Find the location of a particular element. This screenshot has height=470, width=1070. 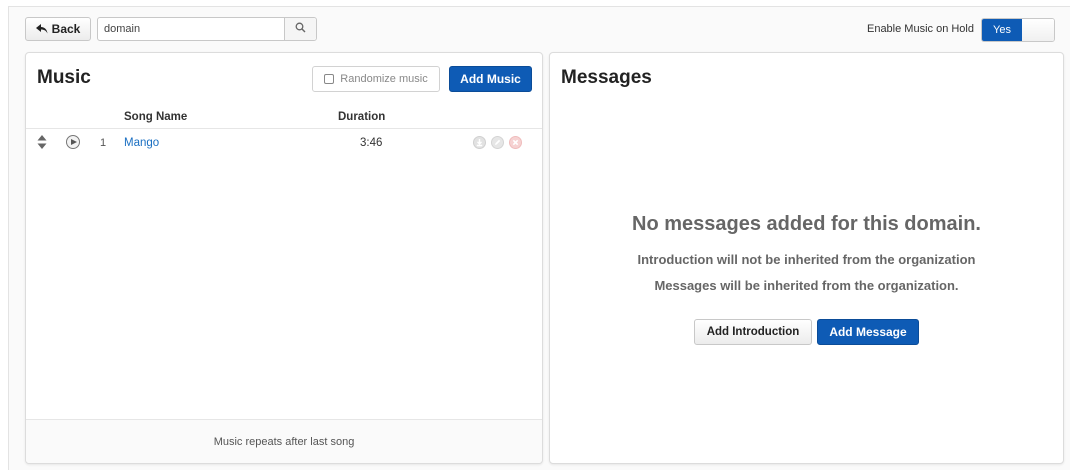

back-label: Back is located at coordinates (66, 29).